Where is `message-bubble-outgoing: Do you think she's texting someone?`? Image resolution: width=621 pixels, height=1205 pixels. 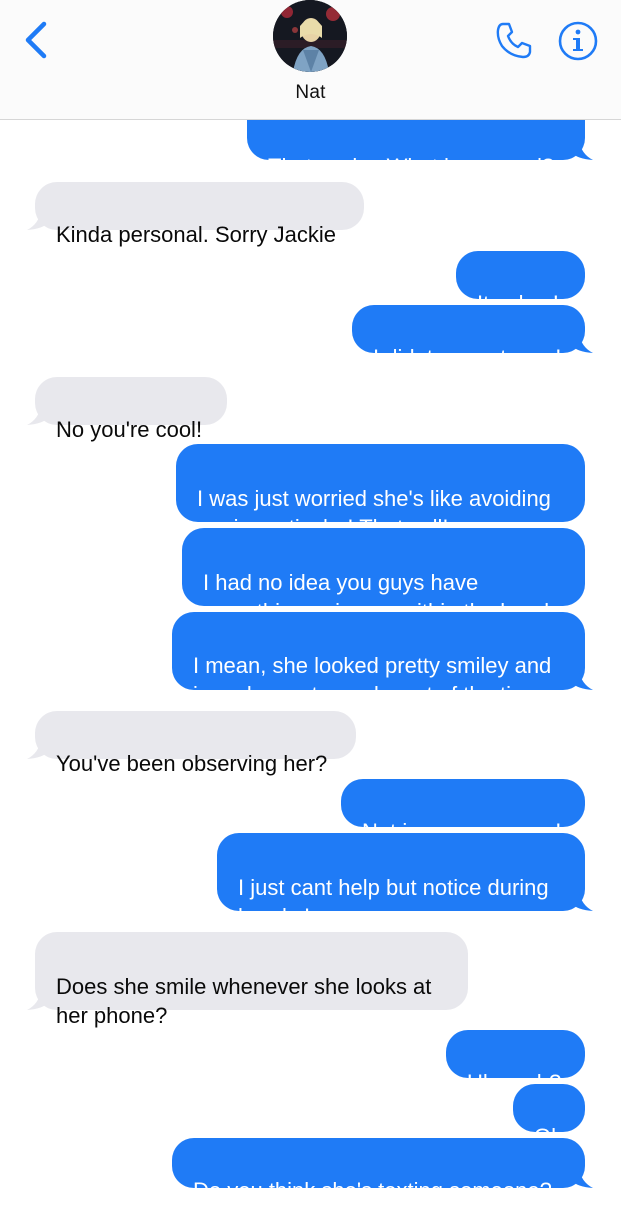 message-bubble-outgoing: Do you think she's texting someone? is located at coordinates (382, 1170).